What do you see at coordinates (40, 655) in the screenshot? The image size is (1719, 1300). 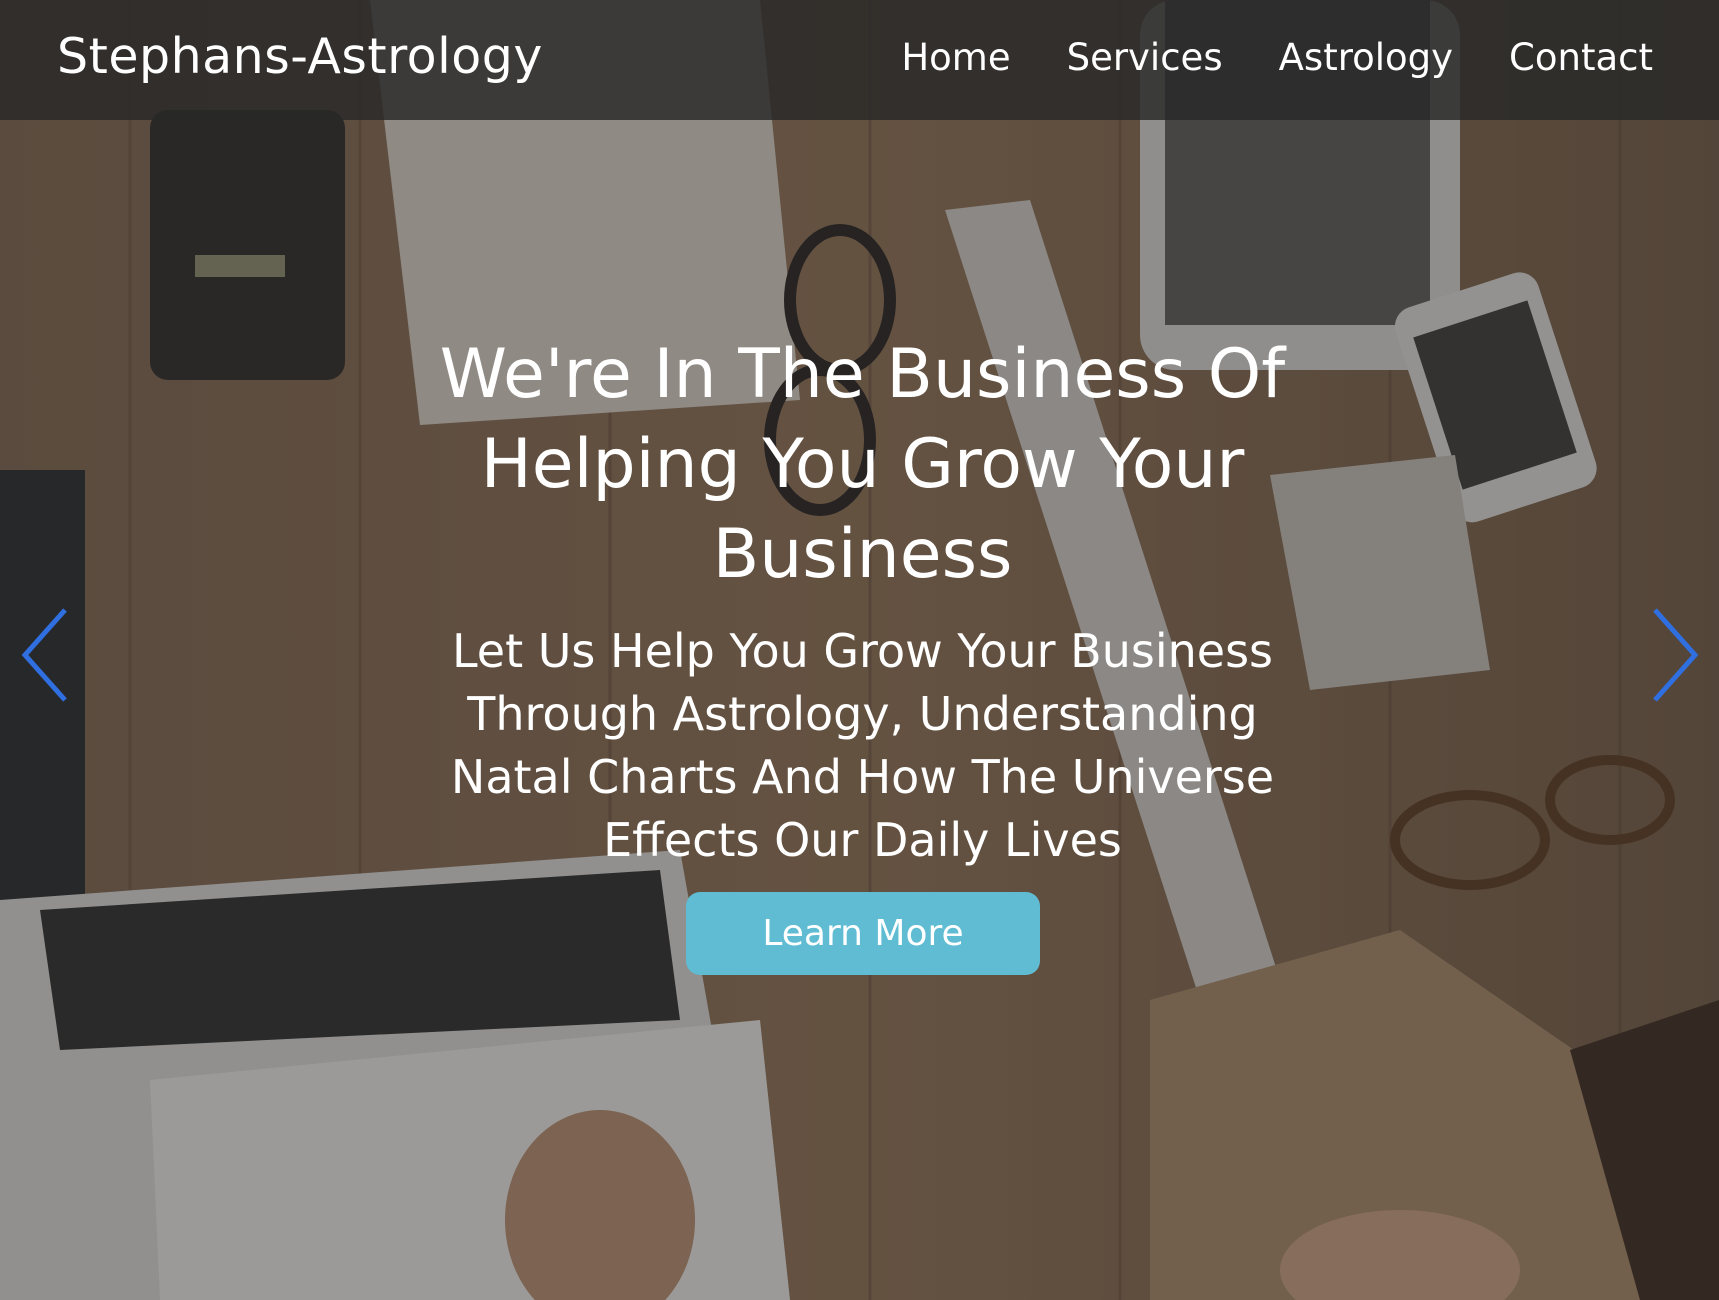 I see `chevron-left-icon` at bounding box center [40, 655].